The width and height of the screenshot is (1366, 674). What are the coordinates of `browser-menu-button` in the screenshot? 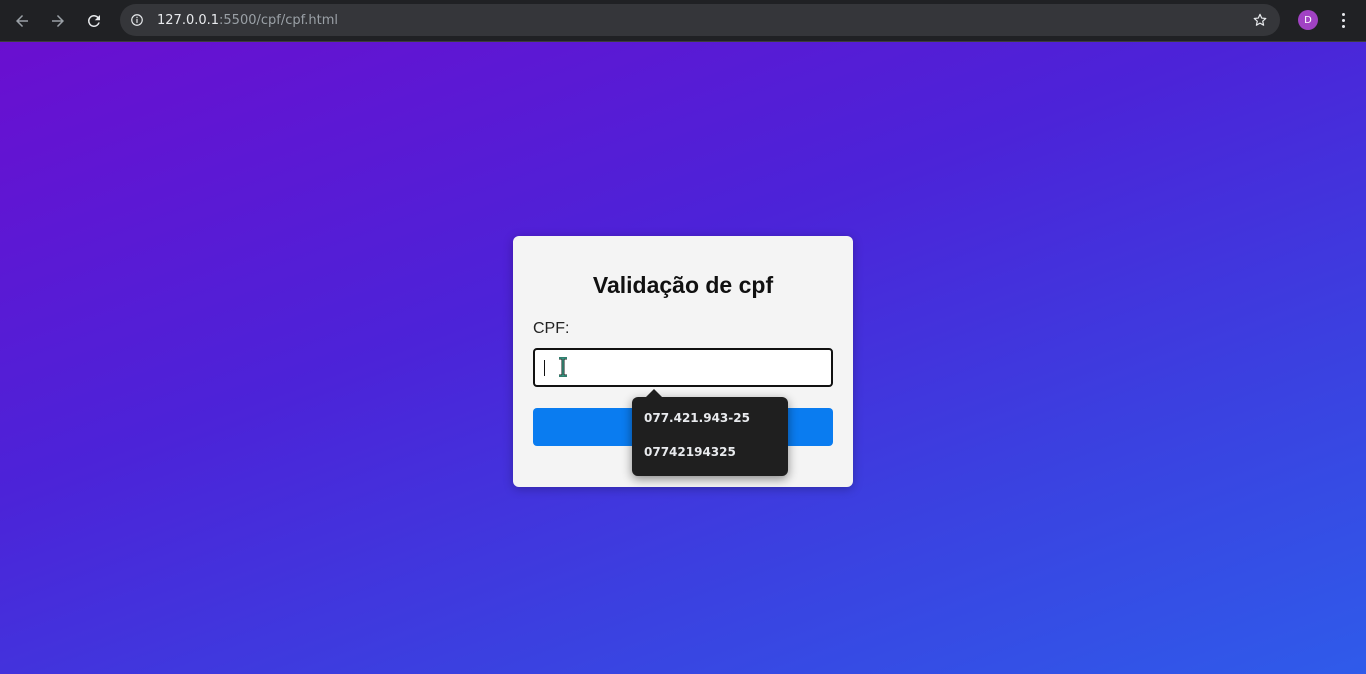 It's located at (1343, 20).